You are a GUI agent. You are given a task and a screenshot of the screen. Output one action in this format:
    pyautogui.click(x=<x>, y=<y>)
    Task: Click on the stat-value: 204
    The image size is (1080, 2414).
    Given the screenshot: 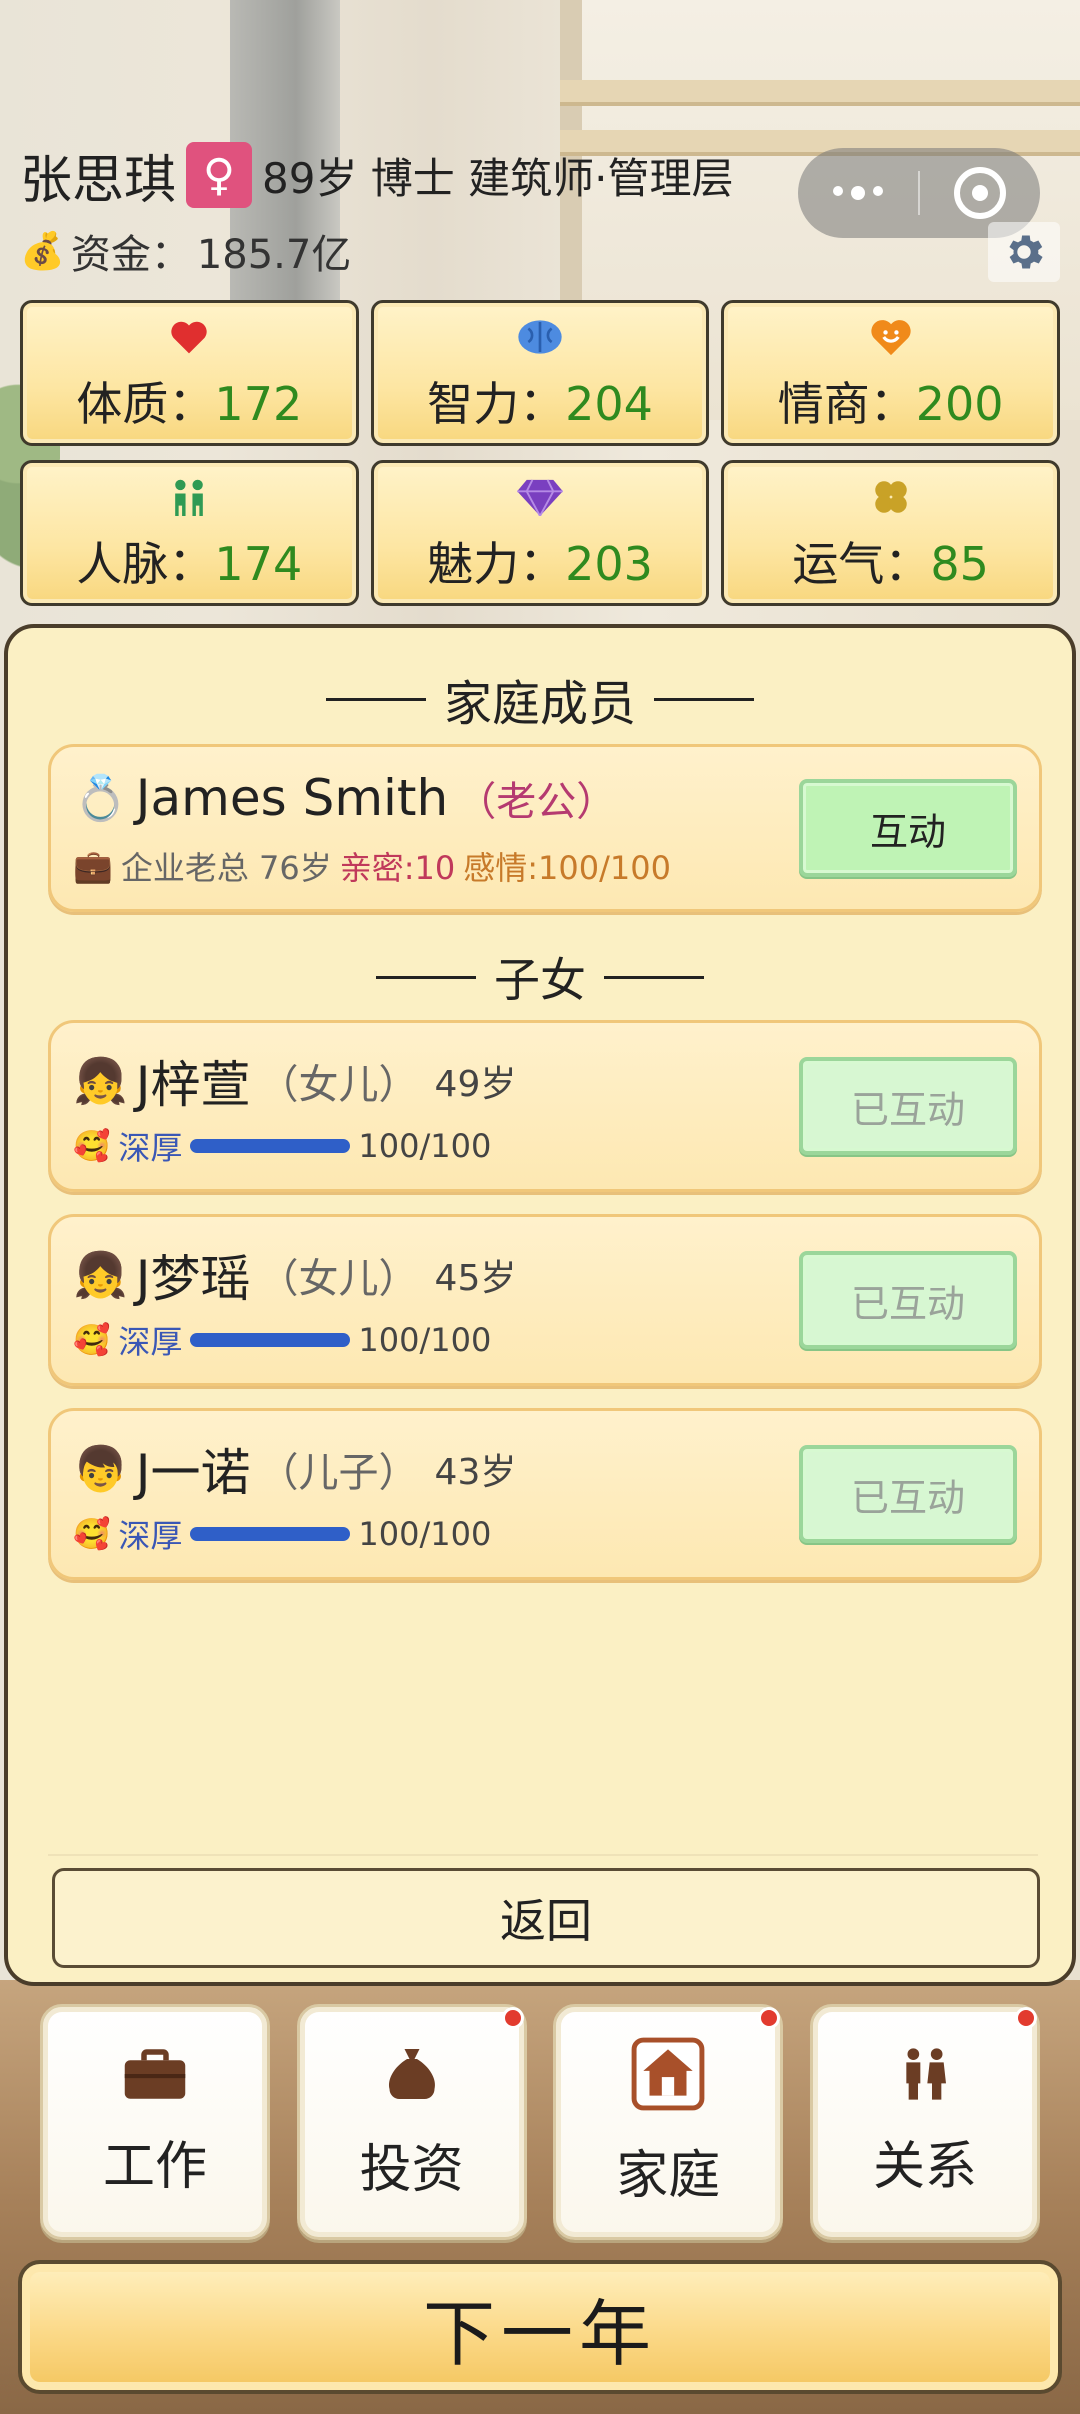 What is the action you would take?
    pyautogui.click(x=609, y=404)
    